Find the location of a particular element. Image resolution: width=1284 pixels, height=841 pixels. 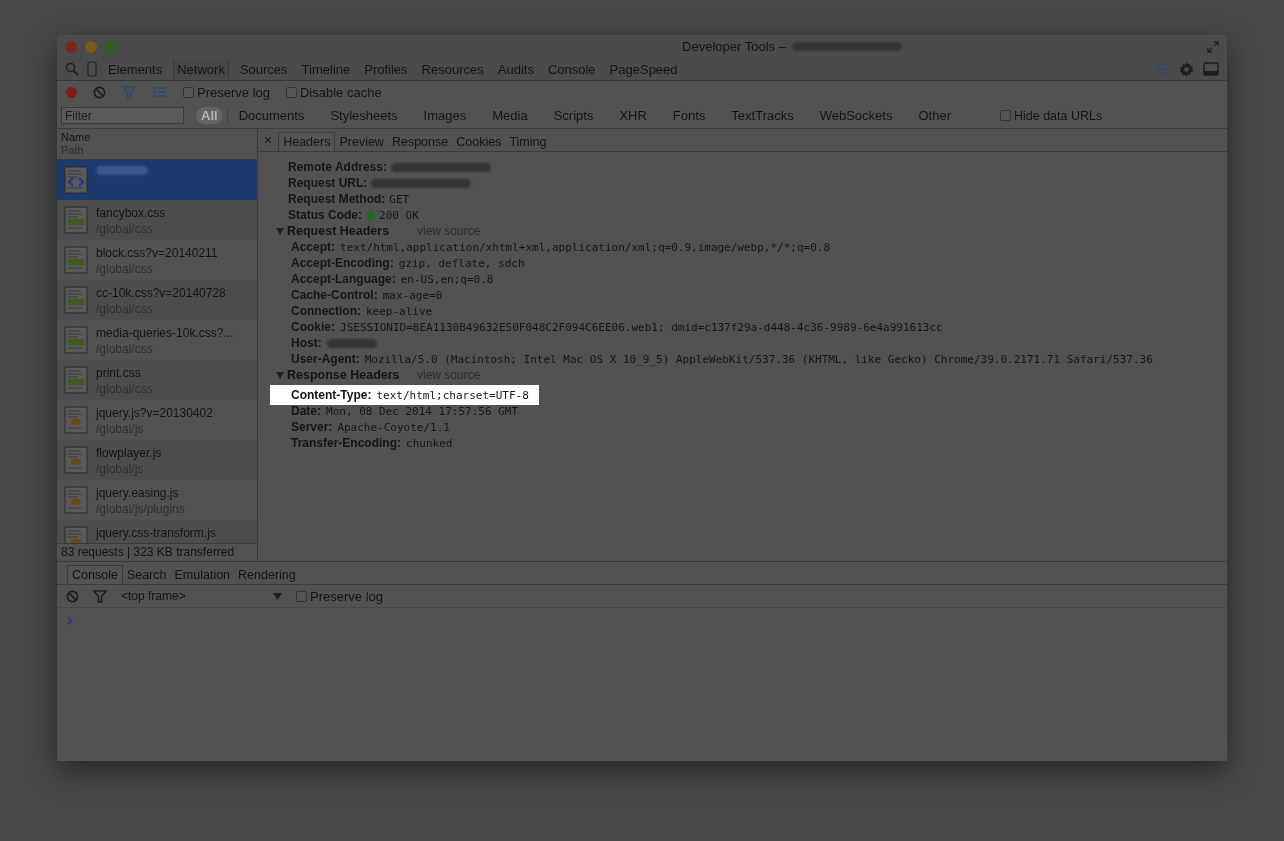

type-filter: TextTracks is located at coordinates (762, 115).